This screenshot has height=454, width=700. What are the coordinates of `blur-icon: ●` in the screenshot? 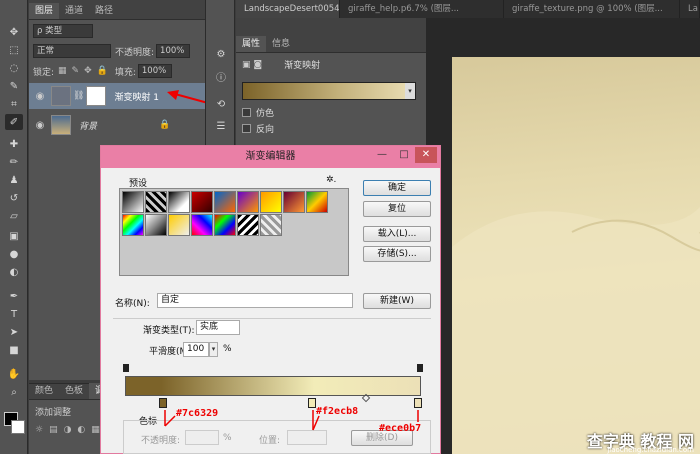 It's located at (14, 254).